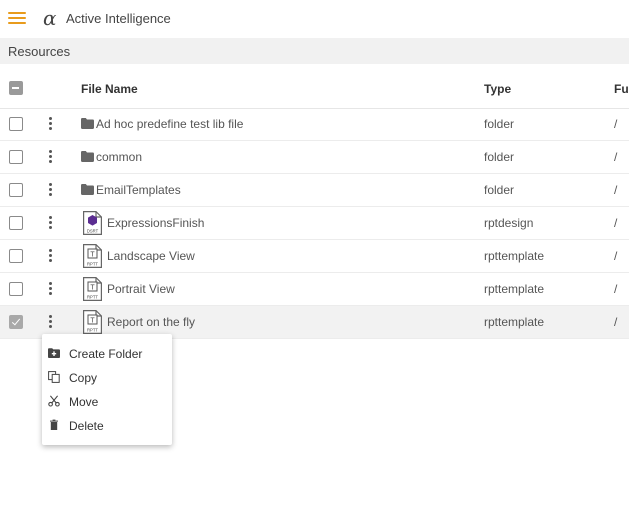  I want to click on context-menu: Create Folder Copy Move Delete, so click(107, 389).